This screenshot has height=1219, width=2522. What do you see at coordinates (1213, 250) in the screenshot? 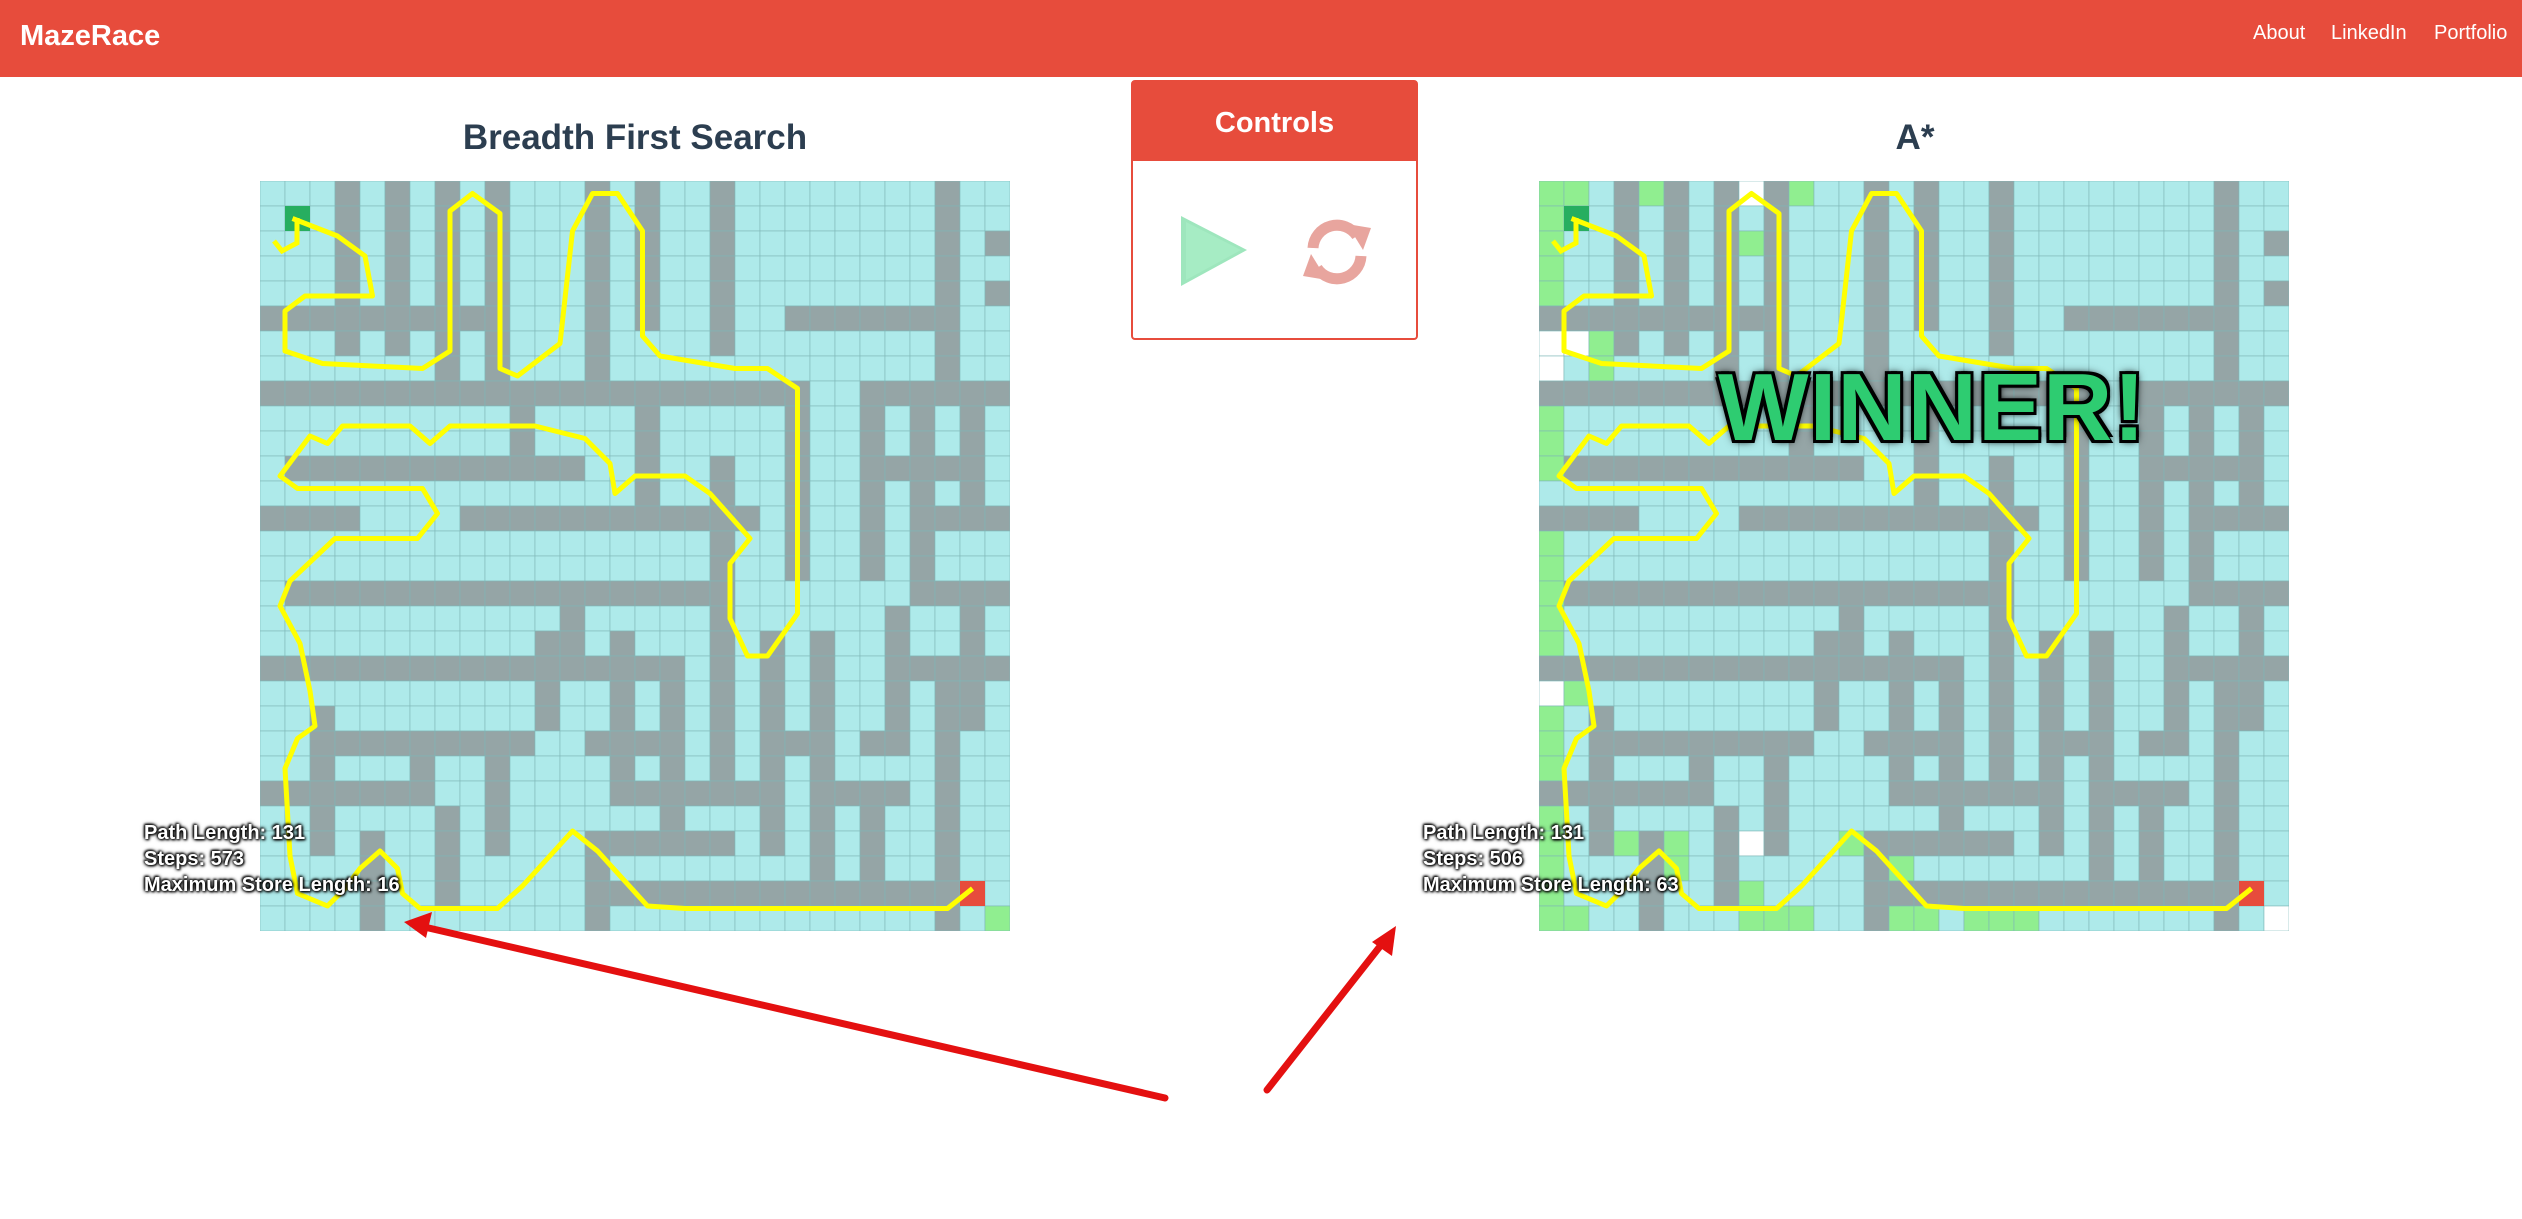
I see `play-button` at bounding box center [1213, 250].